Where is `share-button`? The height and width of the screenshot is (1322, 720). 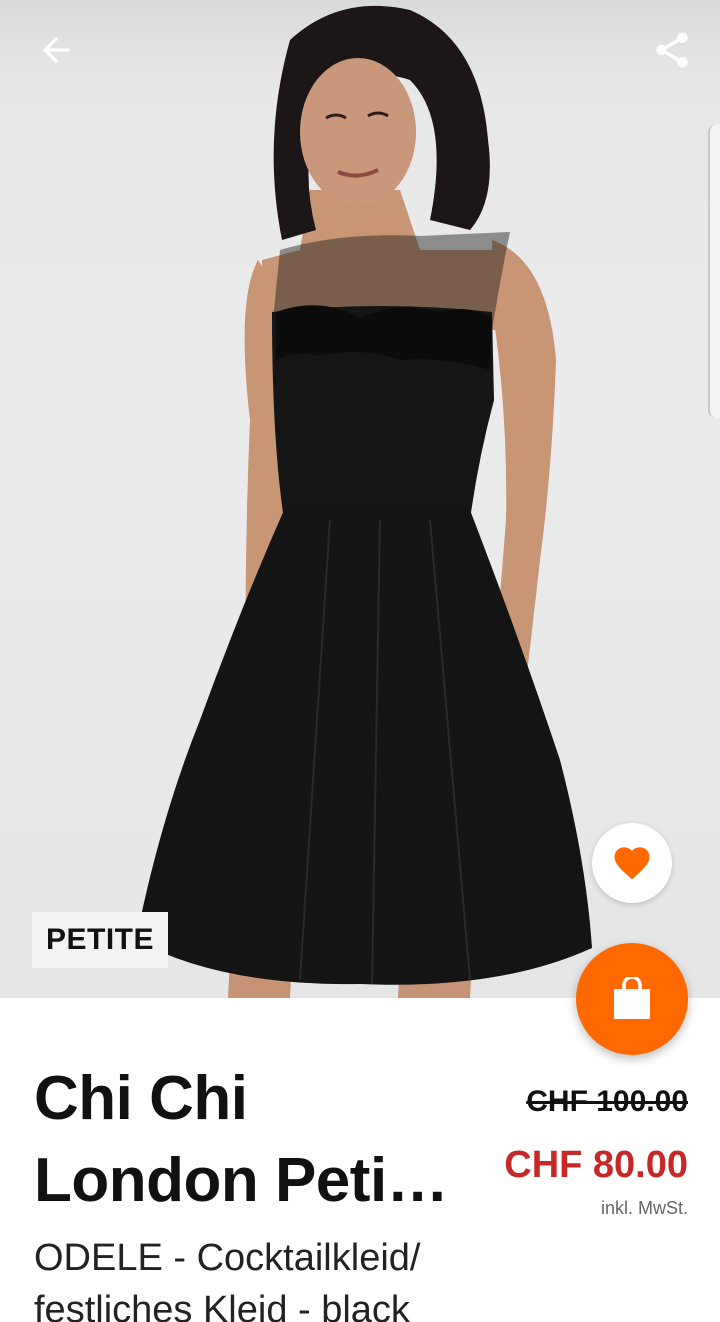
share-button is located at coordinates (672, 50).